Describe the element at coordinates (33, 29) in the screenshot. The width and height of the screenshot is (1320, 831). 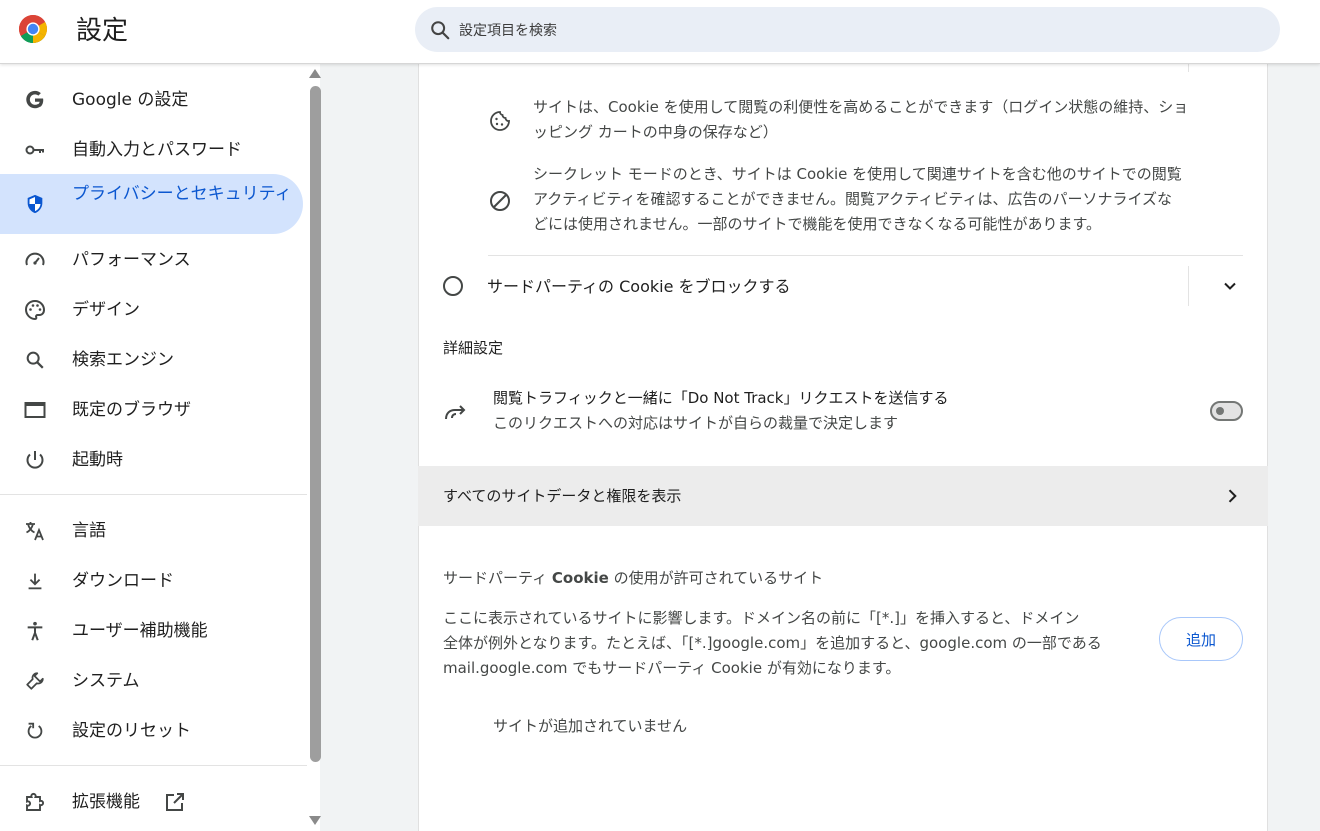
I see `chrome-logo-icon` at that location.